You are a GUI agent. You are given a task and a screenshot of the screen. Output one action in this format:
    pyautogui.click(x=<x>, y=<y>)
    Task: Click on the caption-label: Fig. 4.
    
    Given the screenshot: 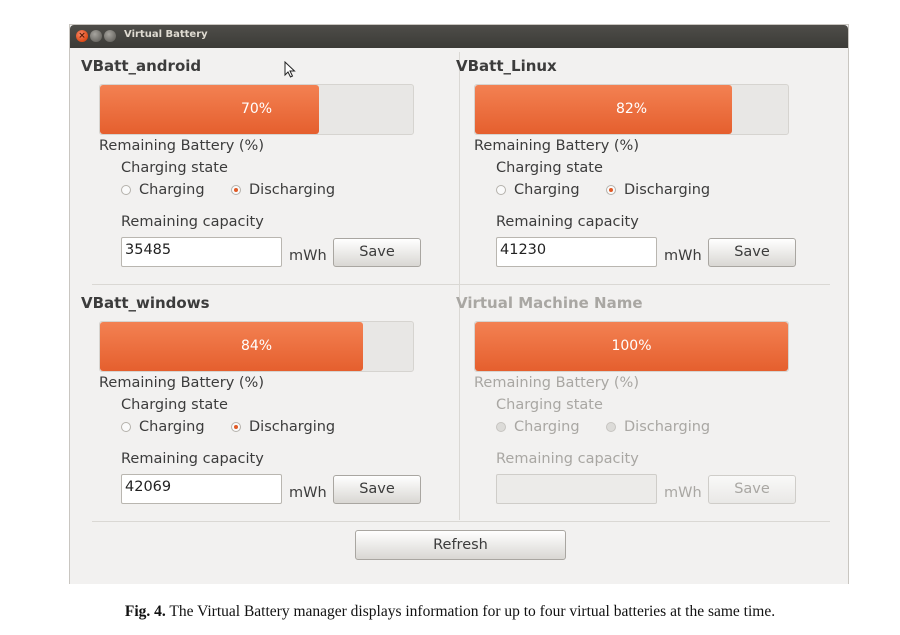 What is the action you would take?
    pyautogui.click(x=145, y=611)
    